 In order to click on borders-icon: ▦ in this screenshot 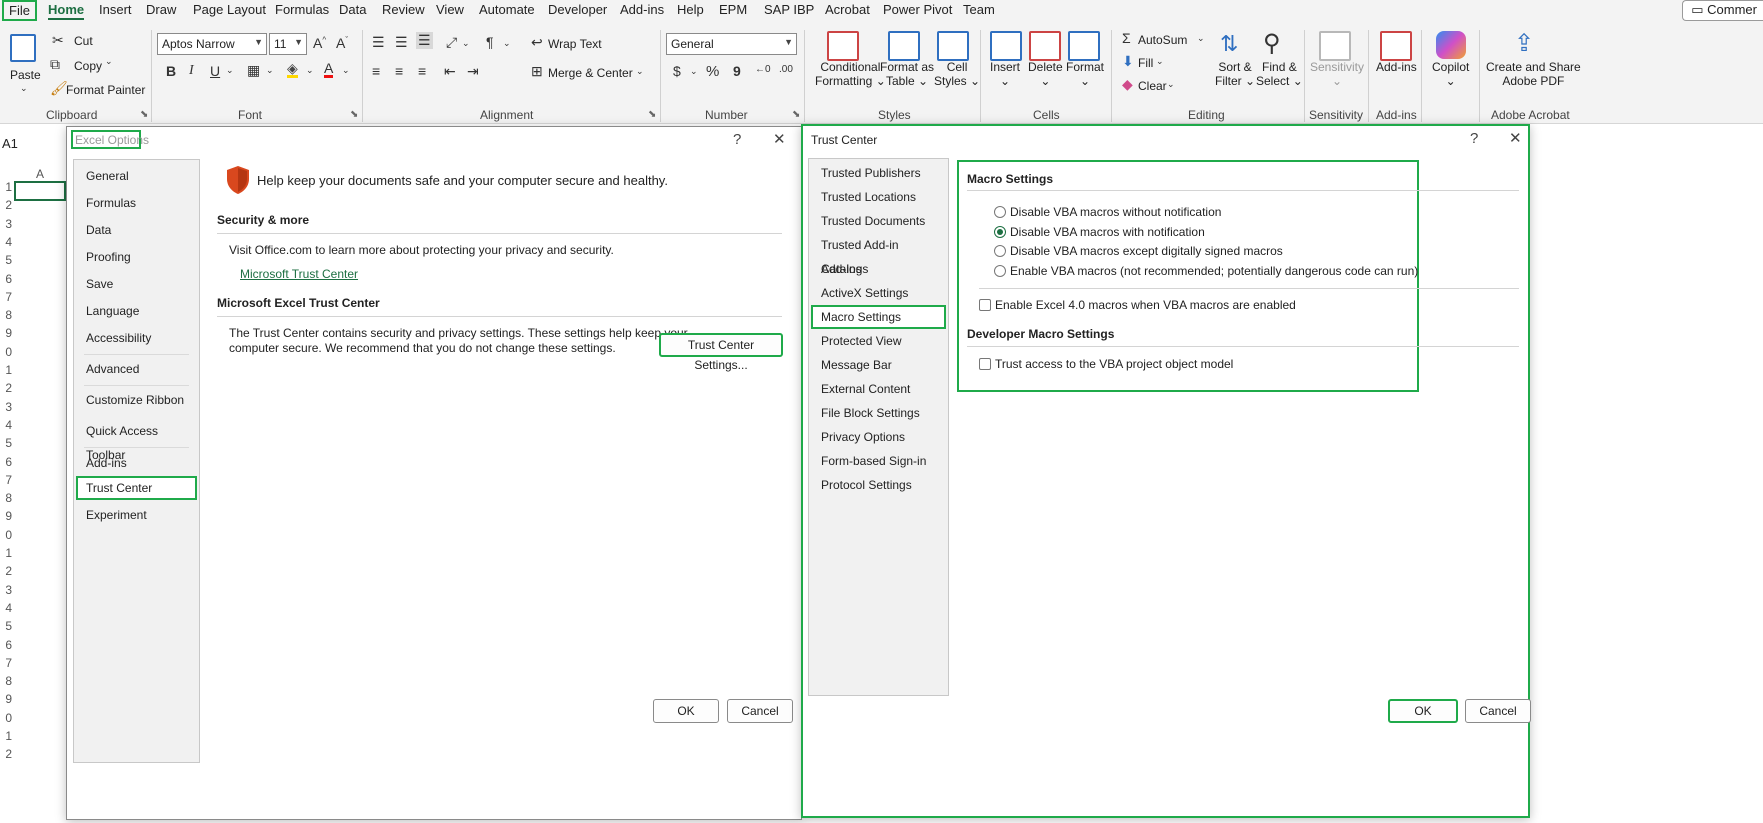, I will do `click(253, 70)`.